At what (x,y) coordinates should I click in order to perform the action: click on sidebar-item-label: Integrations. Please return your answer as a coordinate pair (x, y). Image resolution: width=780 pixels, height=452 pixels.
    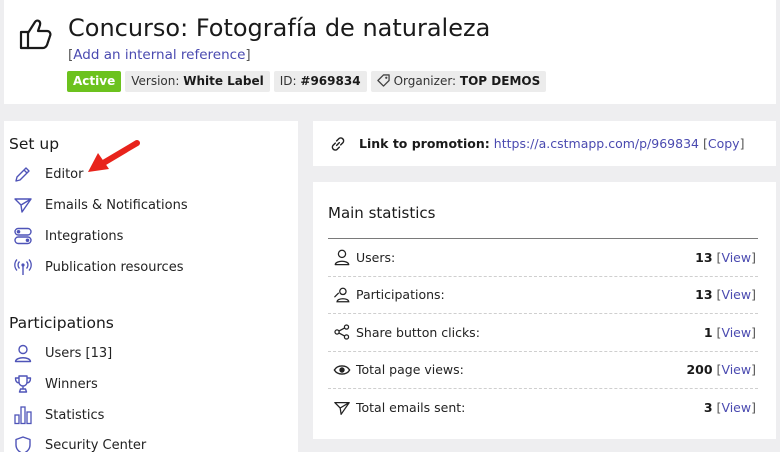
    Looking at the image, I should click on (84, 236).